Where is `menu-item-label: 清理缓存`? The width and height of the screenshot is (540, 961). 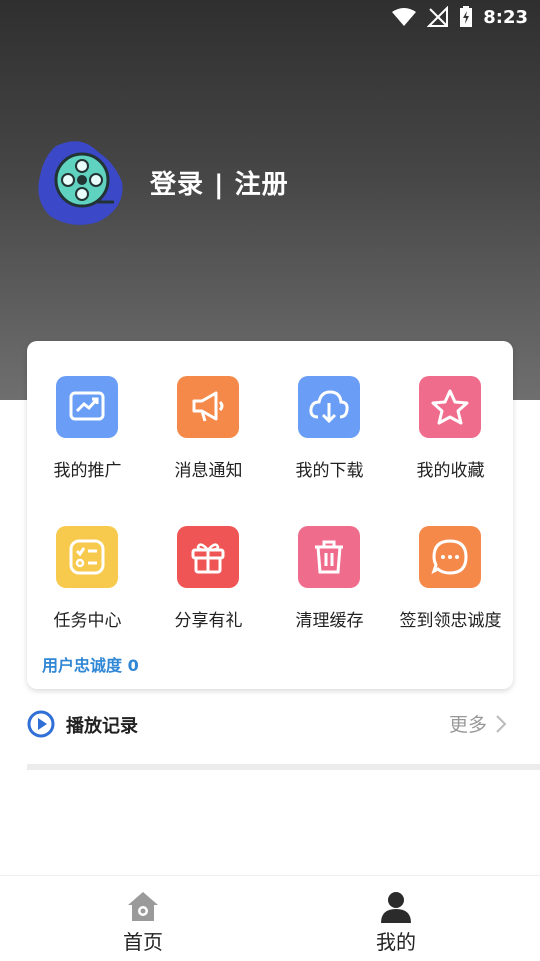 menu-item-label: 清理缓存 is located at coordinates (329, 621).